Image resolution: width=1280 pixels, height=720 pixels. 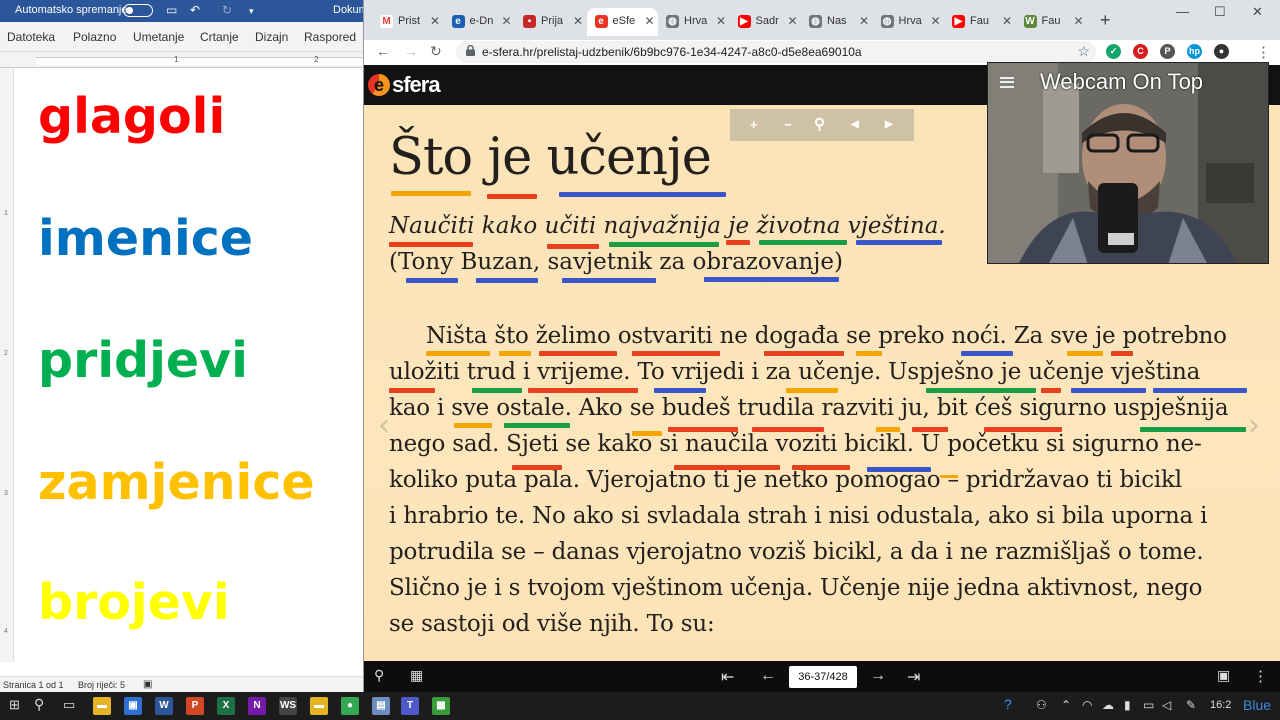 I want to click on browser-tab: ▶ Fau ✕, so click(x=979, y=22).